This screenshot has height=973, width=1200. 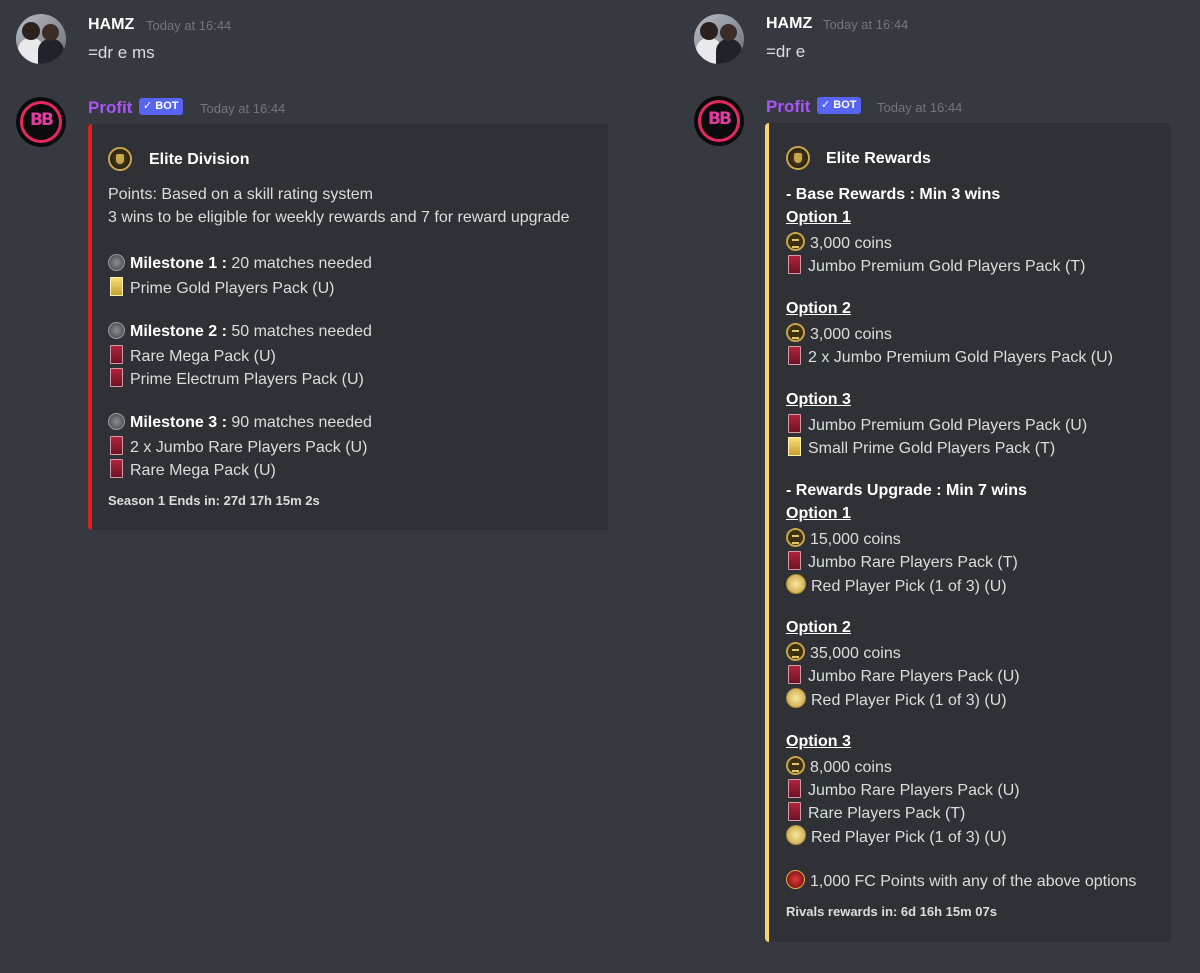 What do you see at coordinates (949, 356) in the screenshot?
I see `reward-item: 2 x Jumbo Premium Gold Players Pack (U)` at bounding box center [949, 356].